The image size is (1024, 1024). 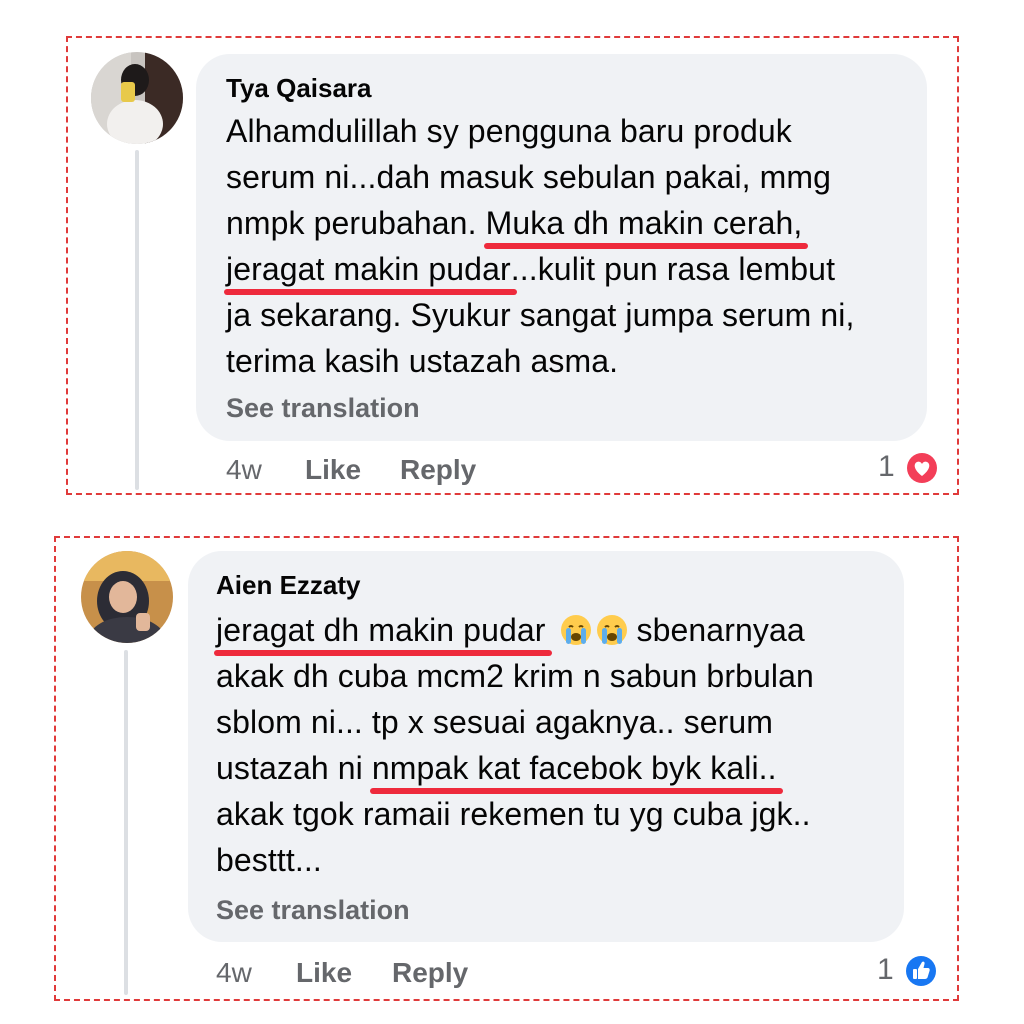 What do you see at coordinates (495, 722) in the screenshot?
I see `comment-text-line: sblom ni... tp x sesuai agaknya.. serum` at bounding box center [495, 722].